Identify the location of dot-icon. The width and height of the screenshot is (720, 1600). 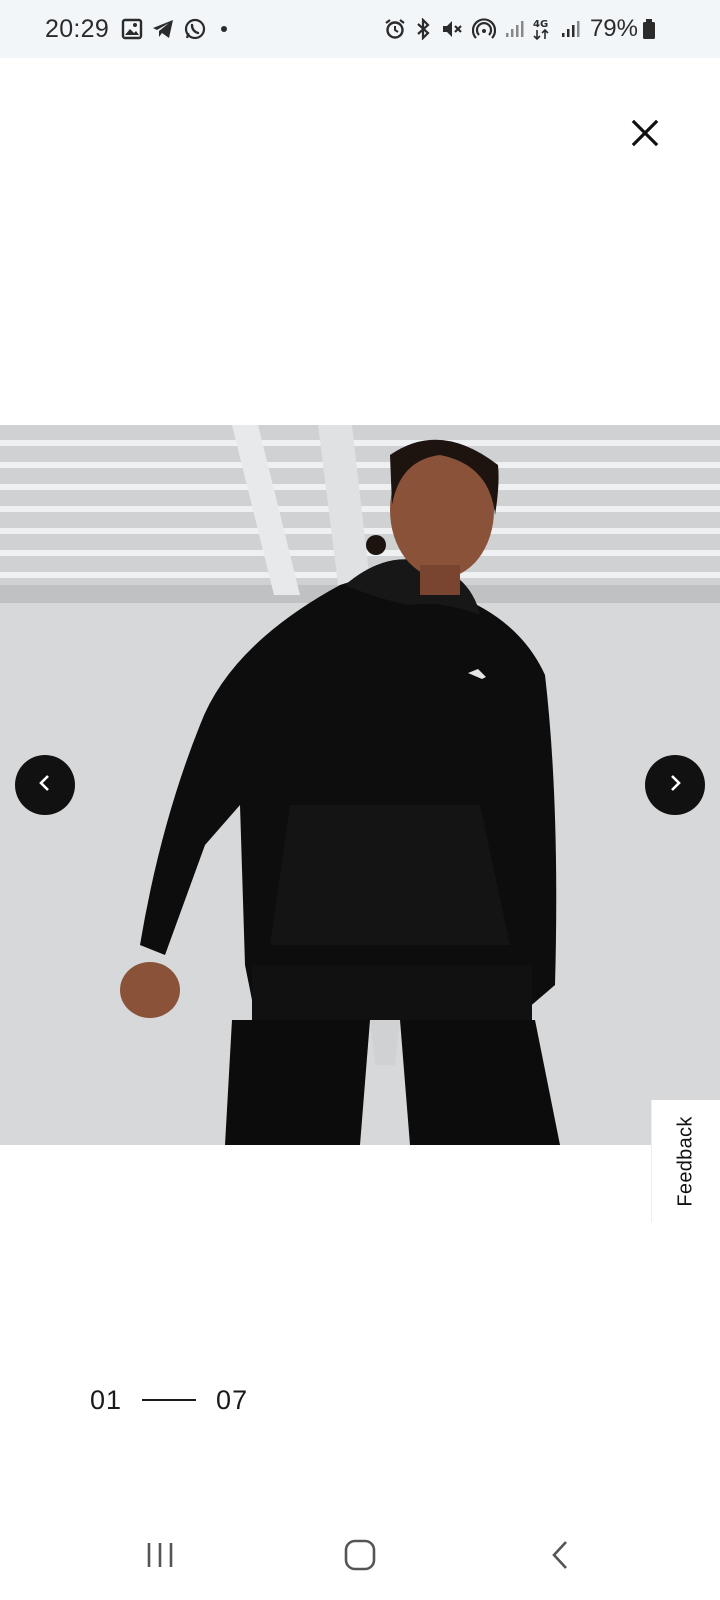
(224, 29).